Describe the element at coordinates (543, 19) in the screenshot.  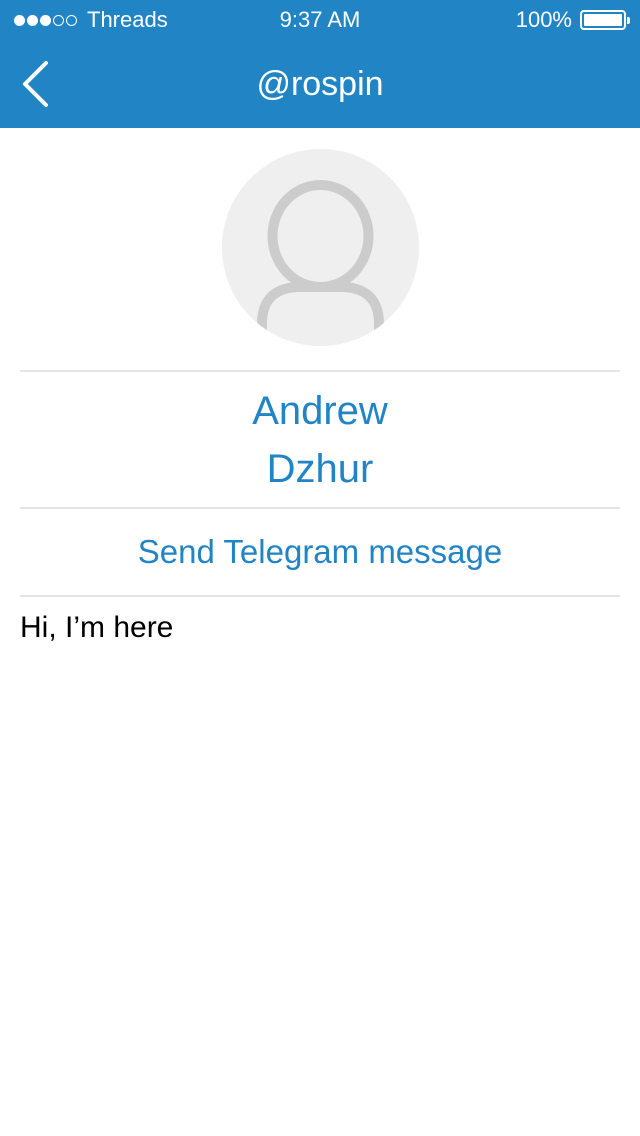
I see `battery-percent: 100%` at that location.